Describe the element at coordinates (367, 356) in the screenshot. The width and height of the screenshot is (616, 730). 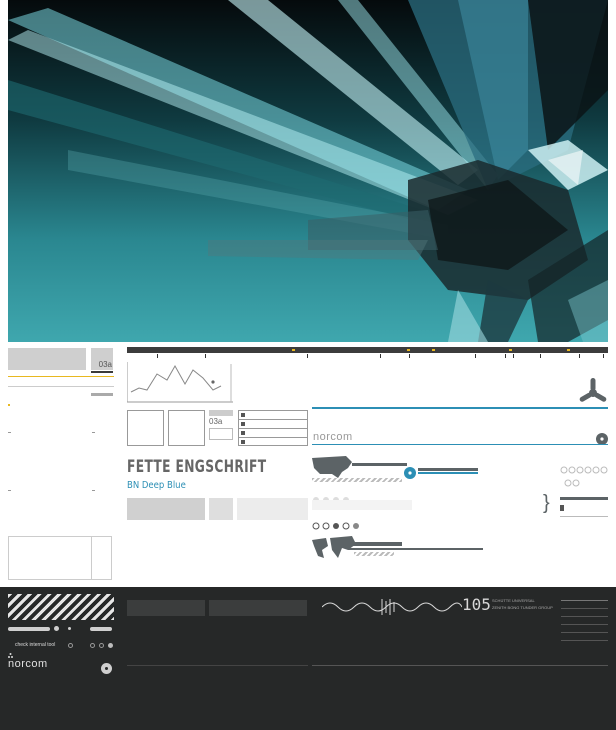
I see `timeline-ticks` at that location.